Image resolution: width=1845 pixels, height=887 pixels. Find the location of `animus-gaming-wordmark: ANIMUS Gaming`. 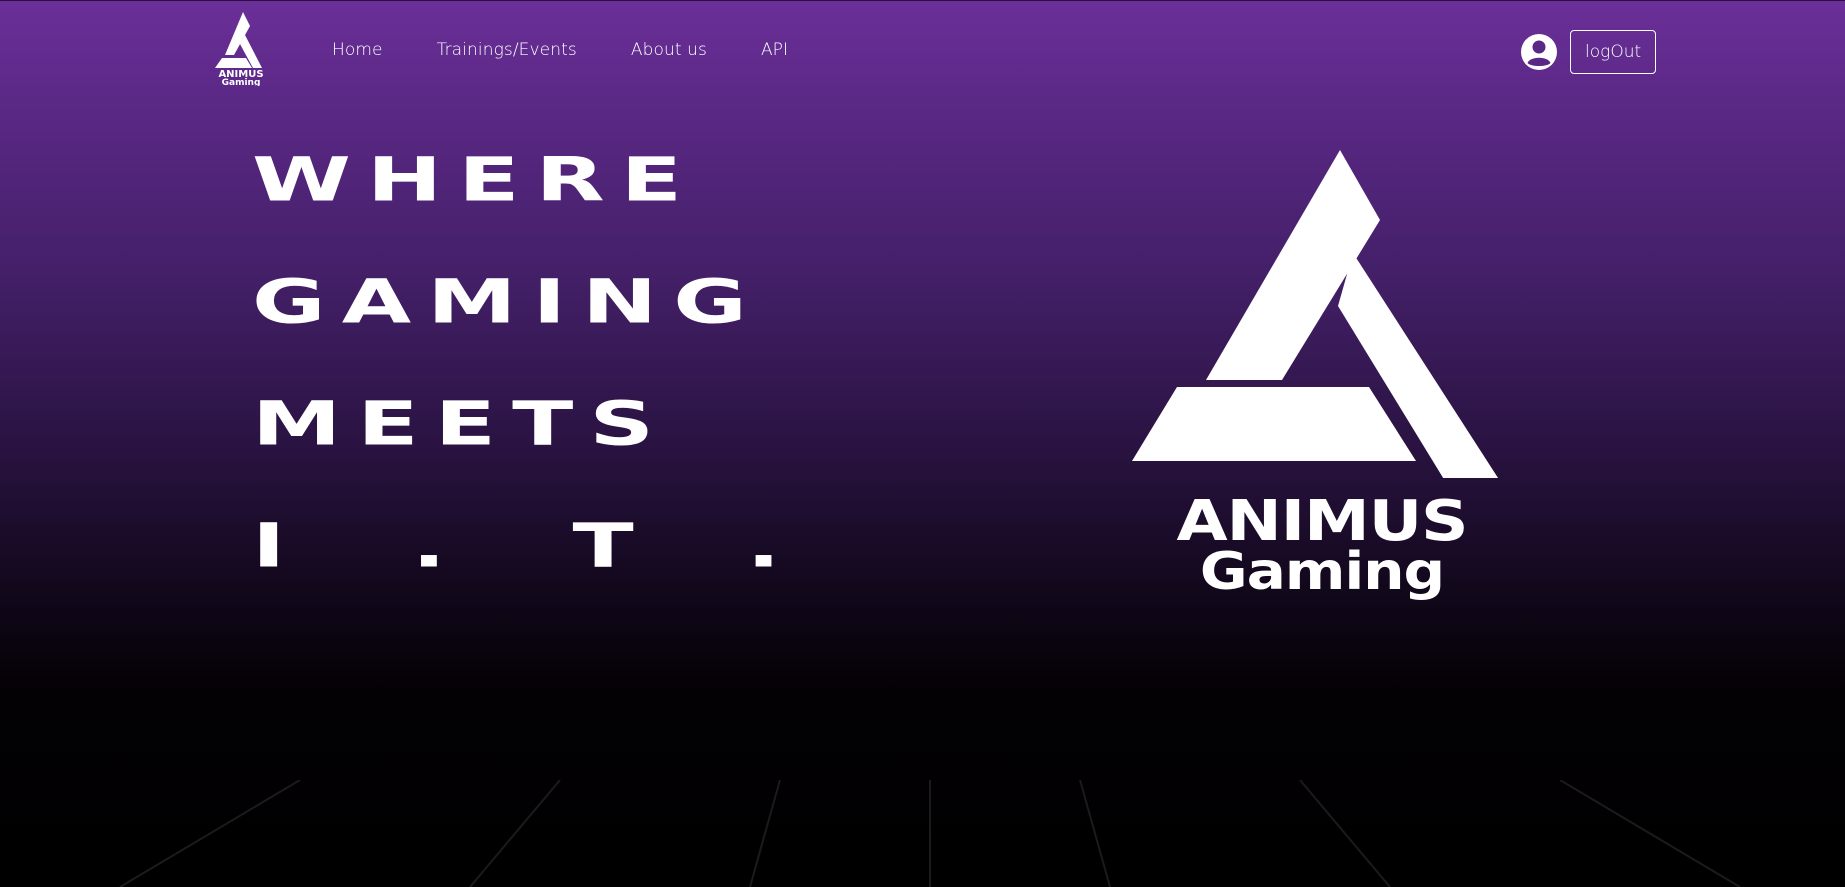

animus-gaming-wordmark: ANIMUS Gaming is located at coordinates (1322, 546).